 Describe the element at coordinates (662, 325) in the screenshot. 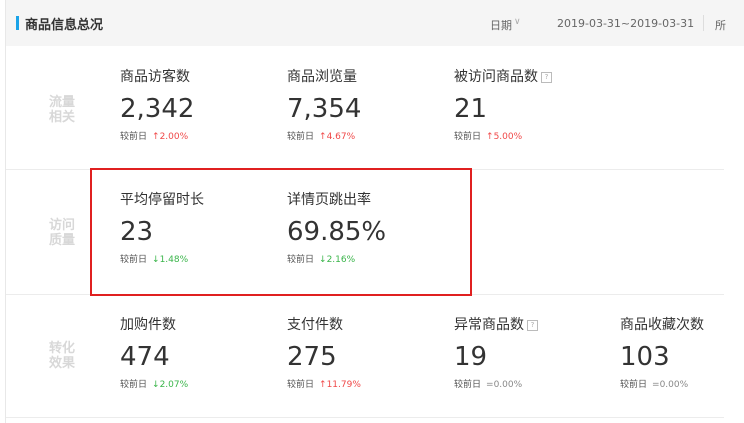

I see `metric-label: 商品收藏次数` at that location.